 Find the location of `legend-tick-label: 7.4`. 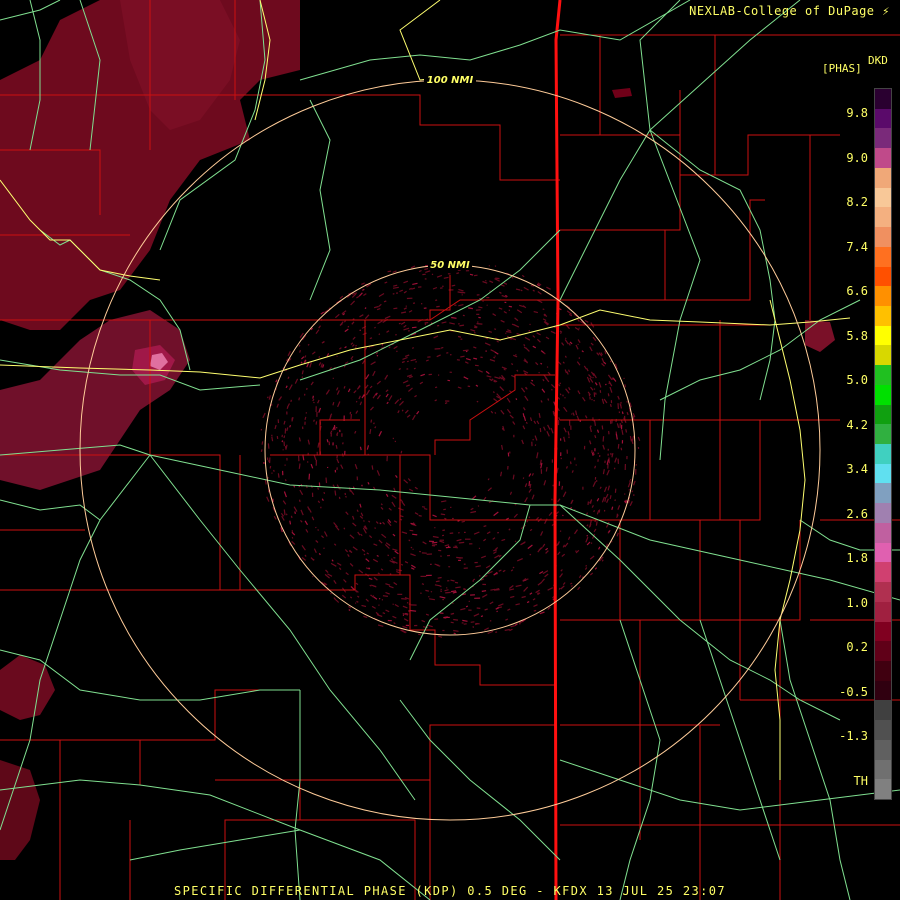

legend-tick-label: 7.4 is located at coordinates (857, 246).